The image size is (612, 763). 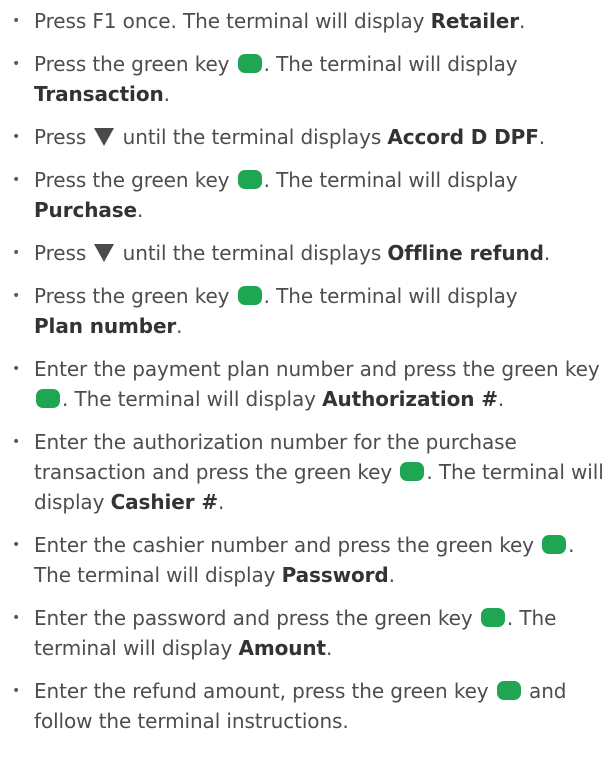 I want to click on display-text: Plan number, so click(x=105, y=326).